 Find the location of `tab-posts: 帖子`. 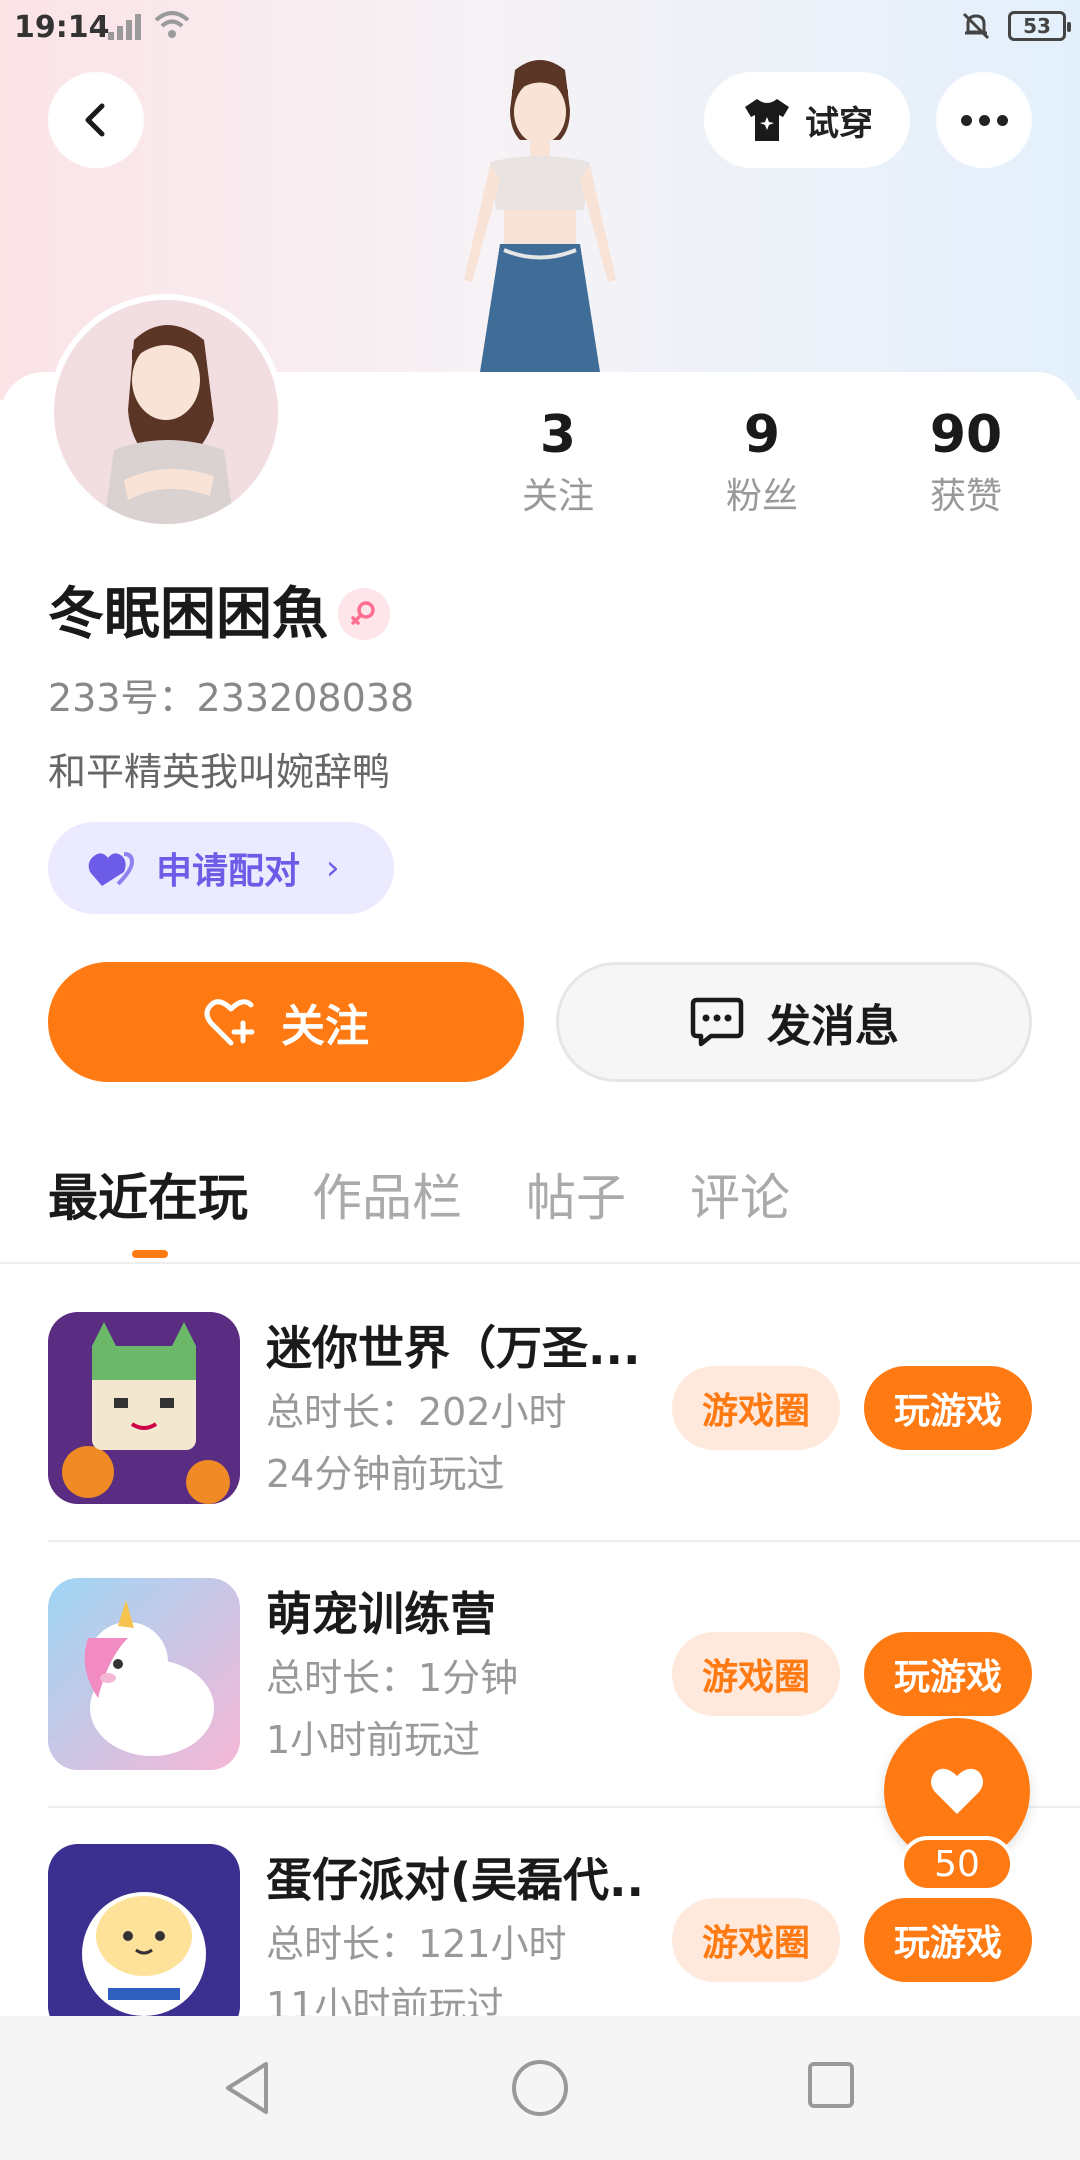

tab-posts: 帖子 is located at coordinates (576, 1198).